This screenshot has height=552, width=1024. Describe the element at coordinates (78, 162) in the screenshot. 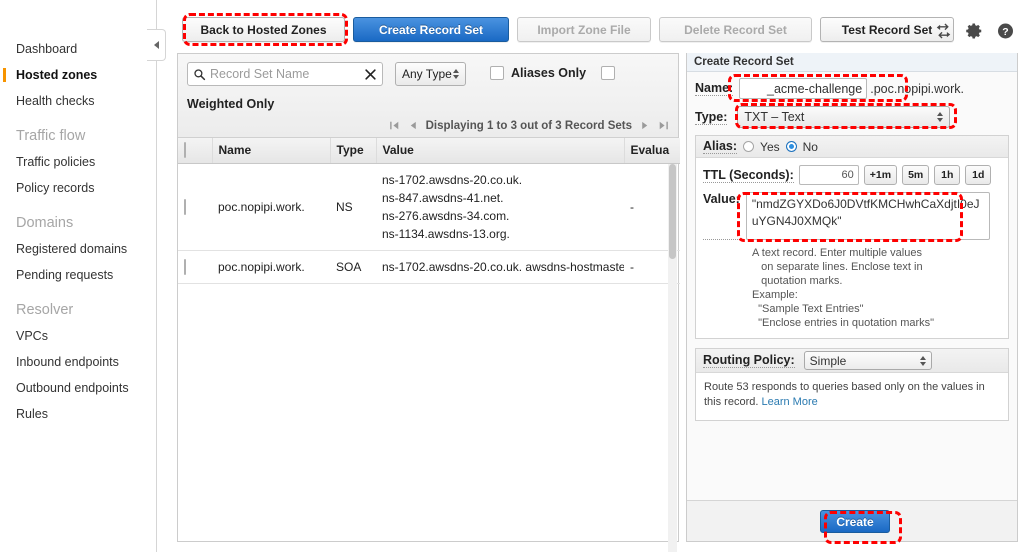

I see `sidebar-item-traffic-policies: Traffic policies` at that location.